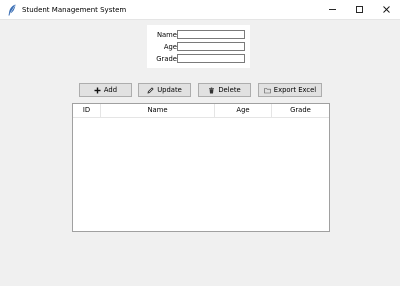  I want to click on column-header-name: Name, so click(158, 110).